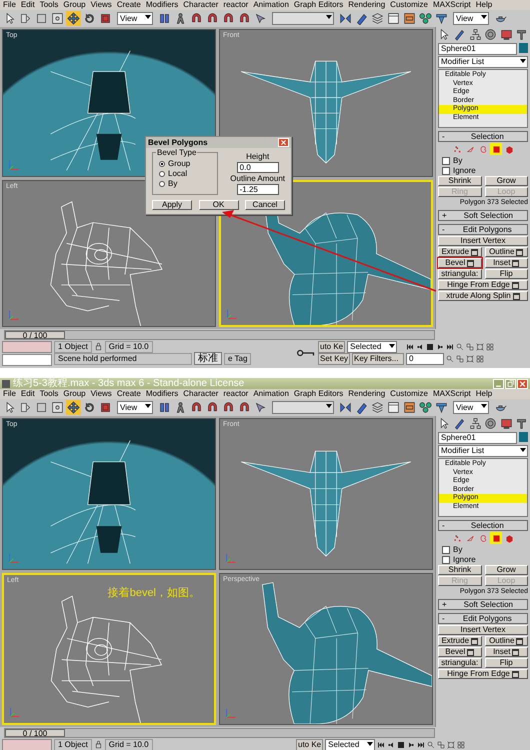 The width and height of the screenshot is (530, 750). I want to click on next-frame-icon, so click(411, 744).